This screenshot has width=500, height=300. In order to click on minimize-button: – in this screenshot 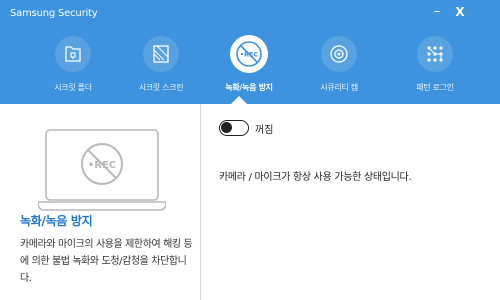, I will do `click(437, 12)`.